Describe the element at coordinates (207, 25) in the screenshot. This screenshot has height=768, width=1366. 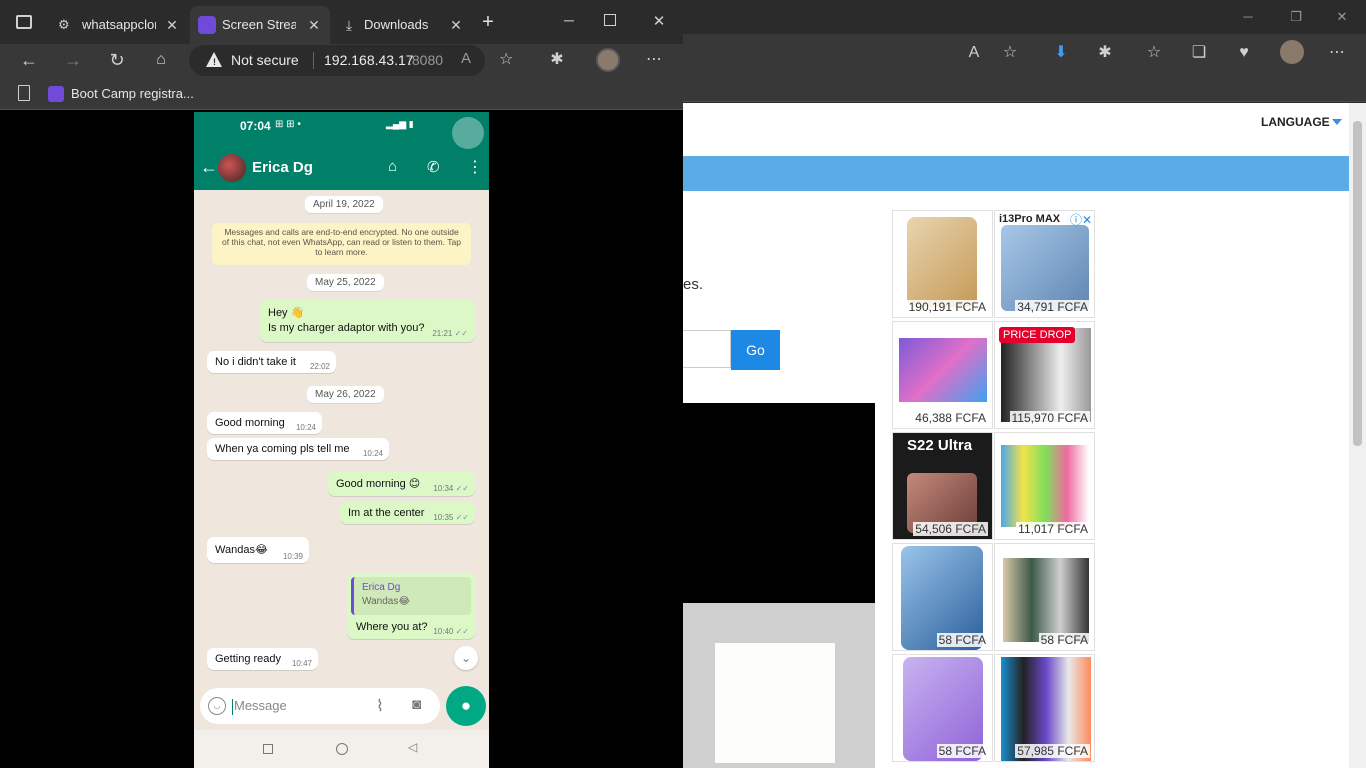
I see `screen-stream-favicon-icon` at that location.